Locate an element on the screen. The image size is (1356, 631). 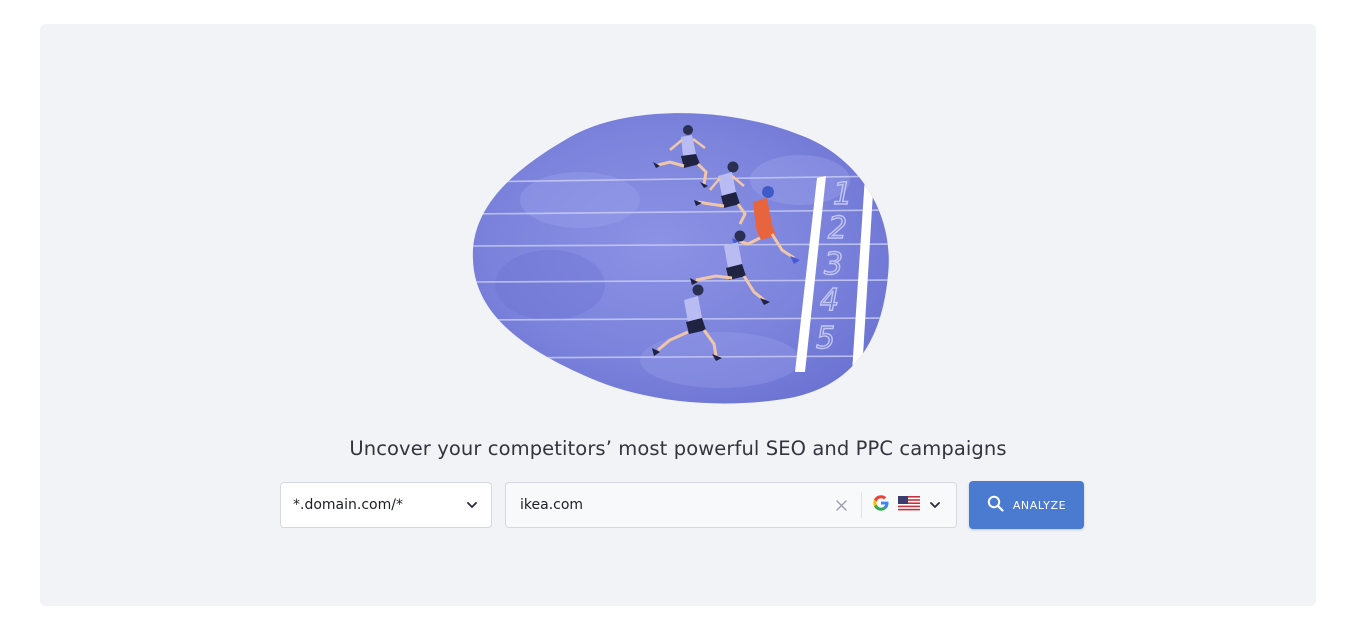
us-flag-icon is located at coordinates (909, 505).